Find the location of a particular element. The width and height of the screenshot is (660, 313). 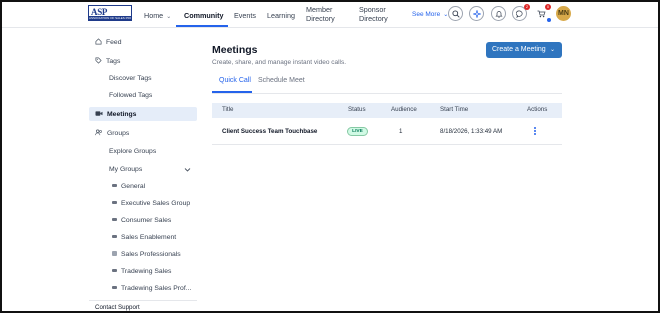

notifications-button is located at coordinates (498, 13).